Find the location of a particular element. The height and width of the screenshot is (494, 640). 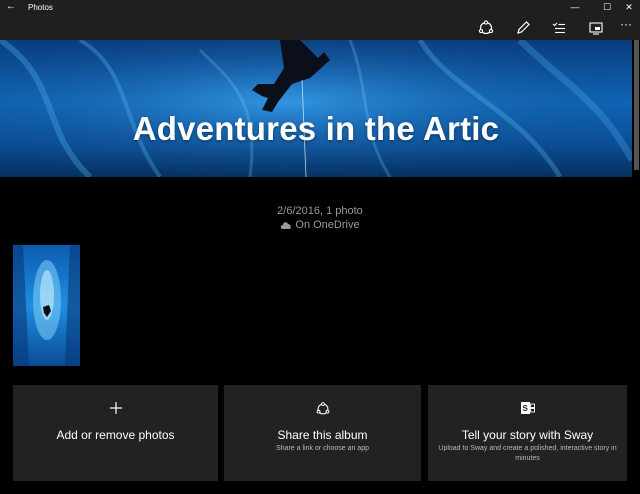

album-title: Adventures in the Artic is located at coordinates (316, 128).